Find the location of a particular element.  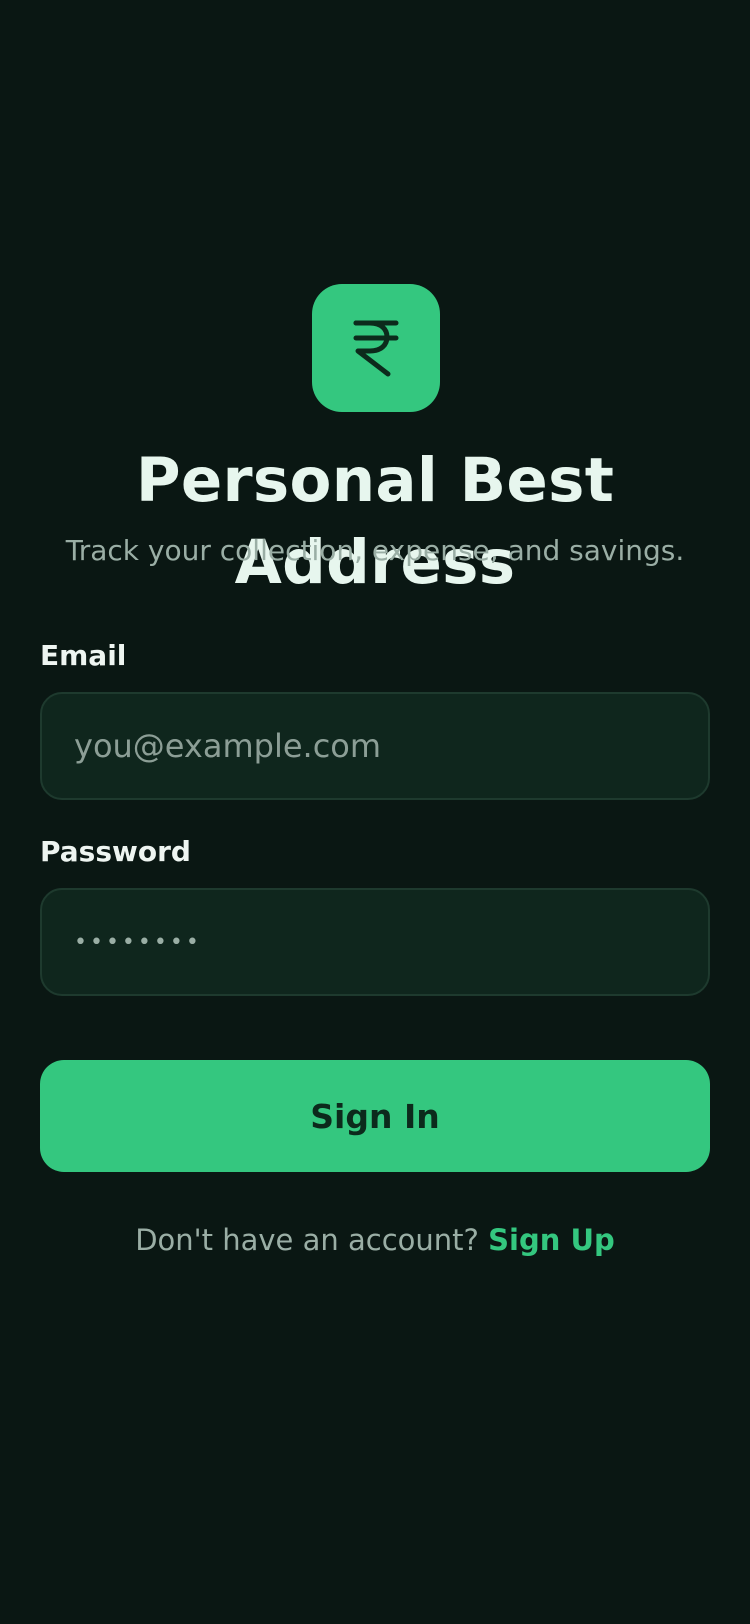

app-title: Personal Best Address is located at coordinates (375, 521).